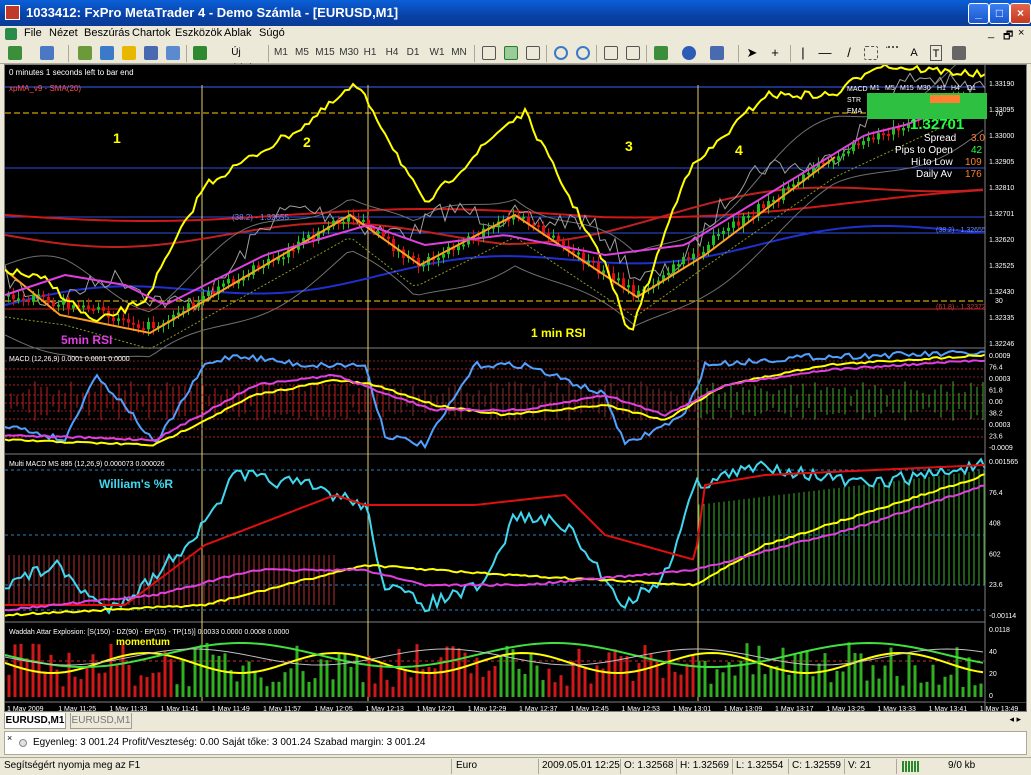  I want to click on chart-doc-icon, so click(11, 34).